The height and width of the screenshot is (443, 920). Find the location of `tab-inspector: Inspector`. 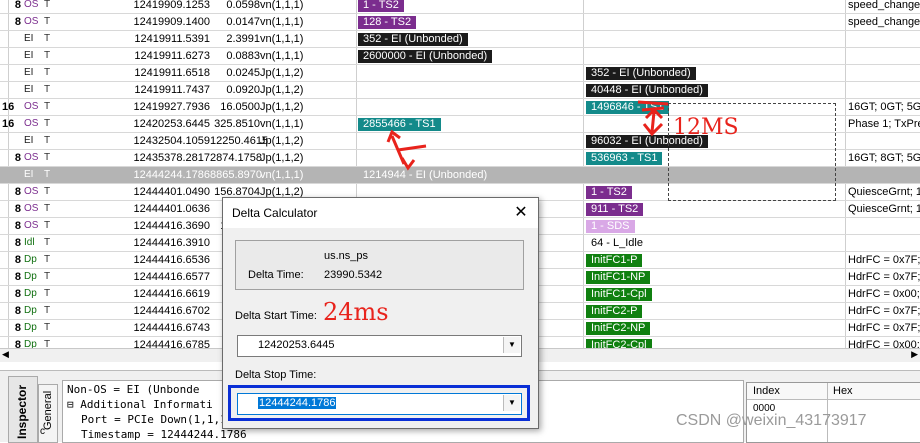

tab-inspector: Inspector is located at coordinates (23, 409).